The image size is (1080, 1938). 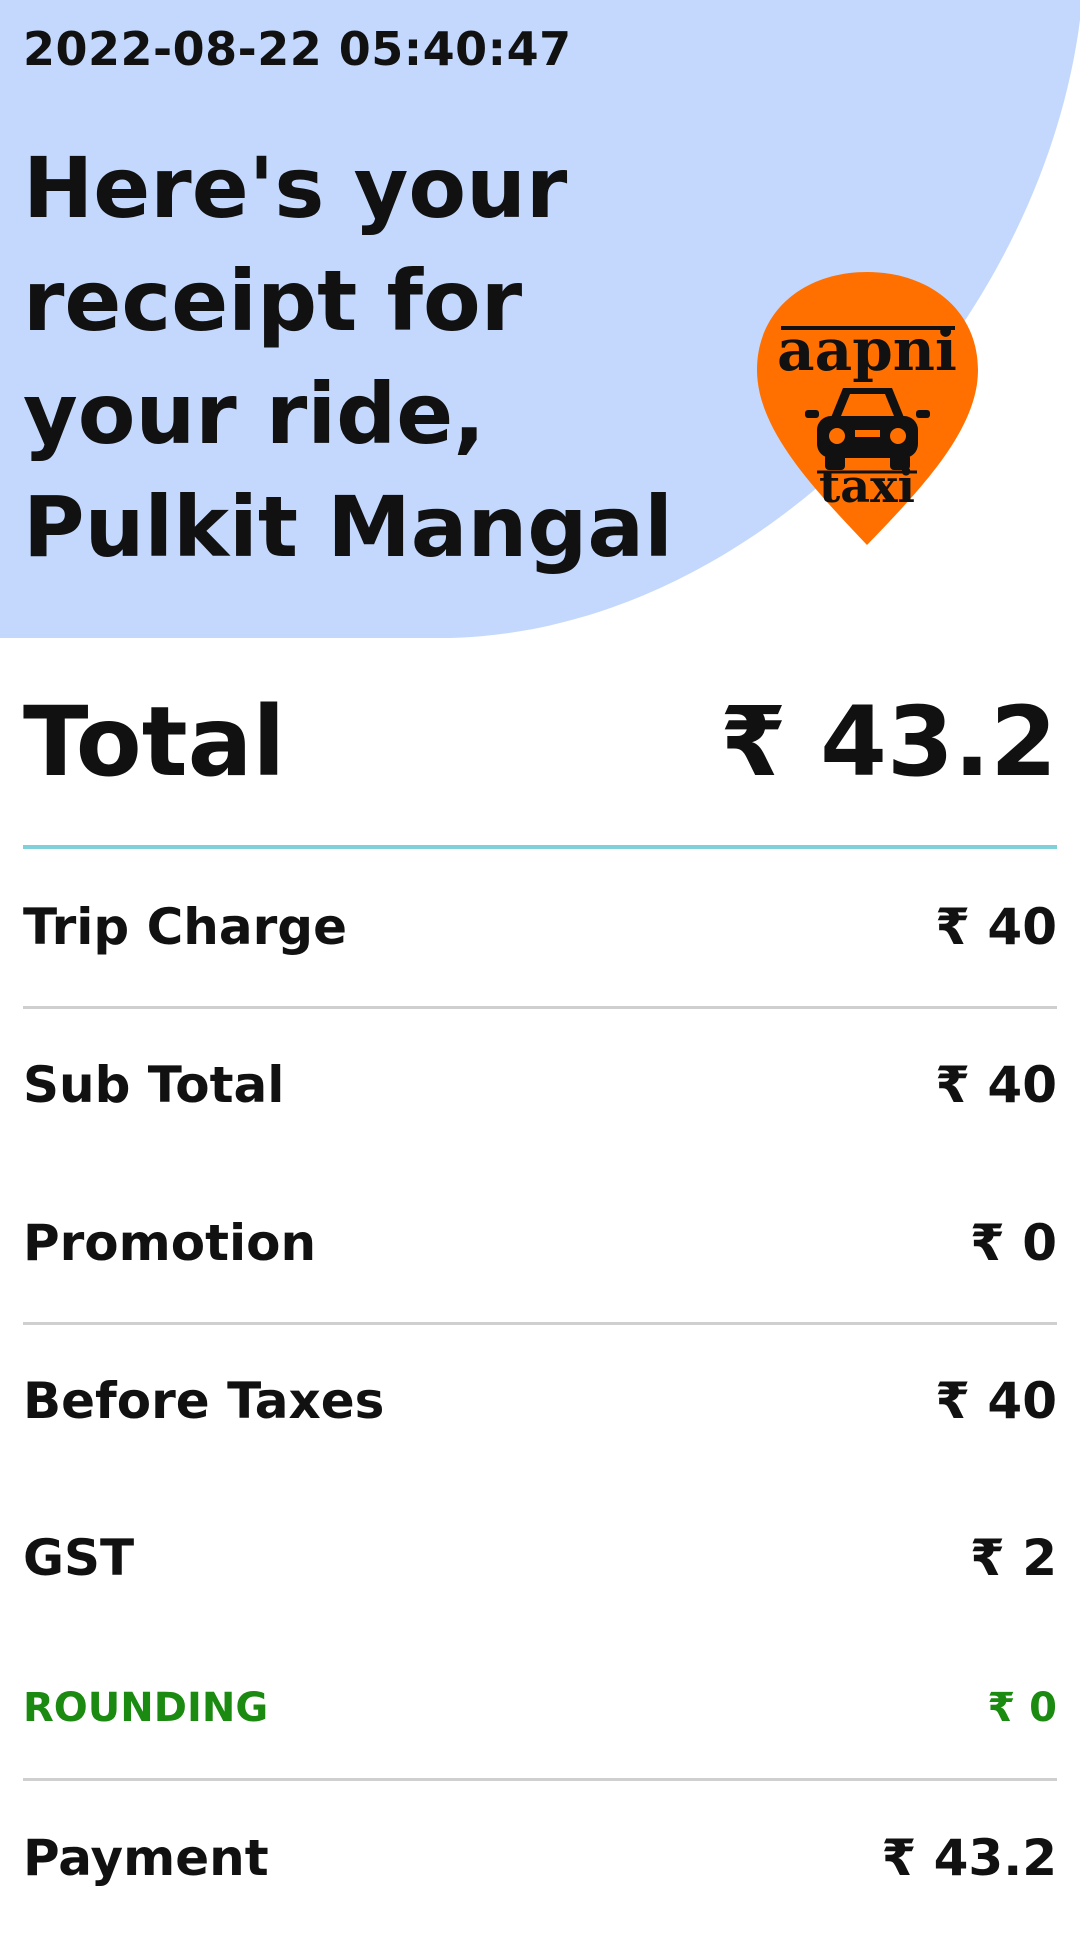 I want to click on sub-total-row: Sub Total ₹ 40, so click(x=540, y=1085).